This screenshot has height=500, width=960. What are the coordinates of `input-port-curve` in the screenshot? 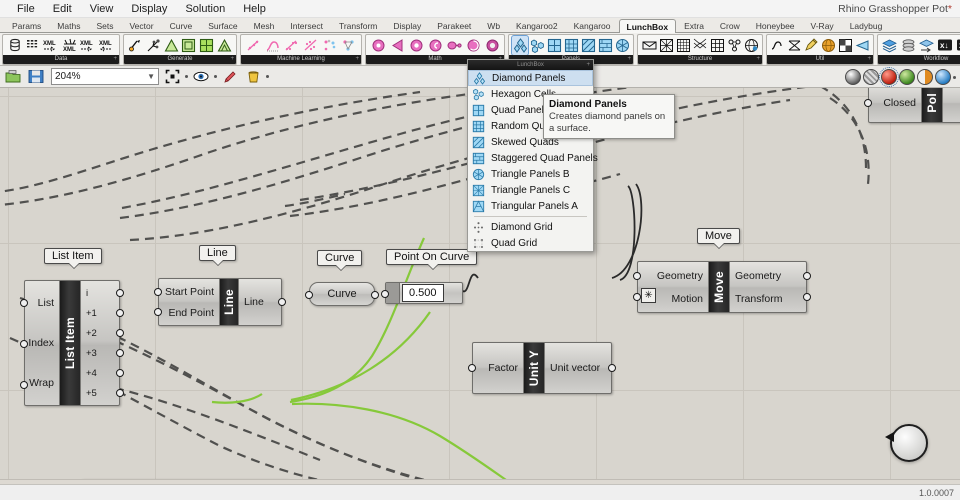 It's located at (309, 295).